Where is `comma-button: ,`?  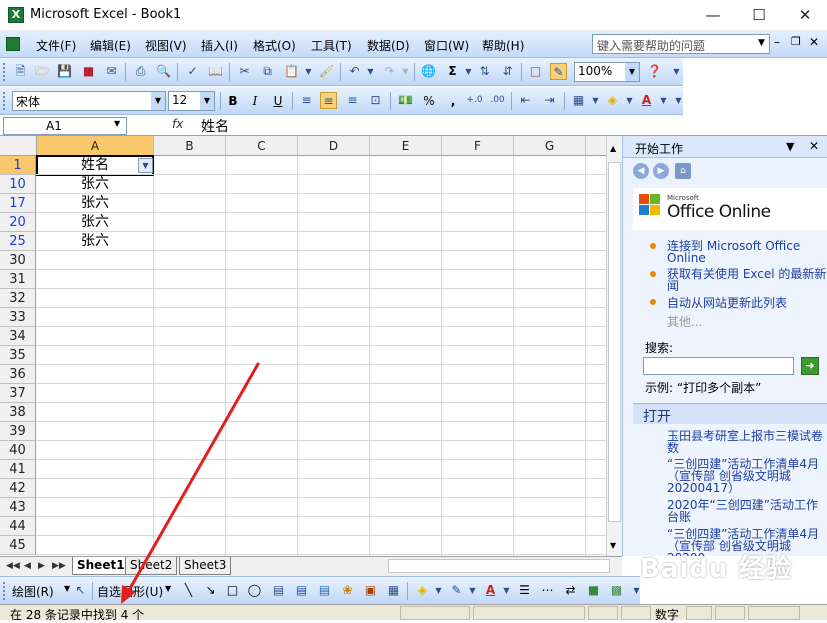
comma-button: , is located at coordinates (453, 101).